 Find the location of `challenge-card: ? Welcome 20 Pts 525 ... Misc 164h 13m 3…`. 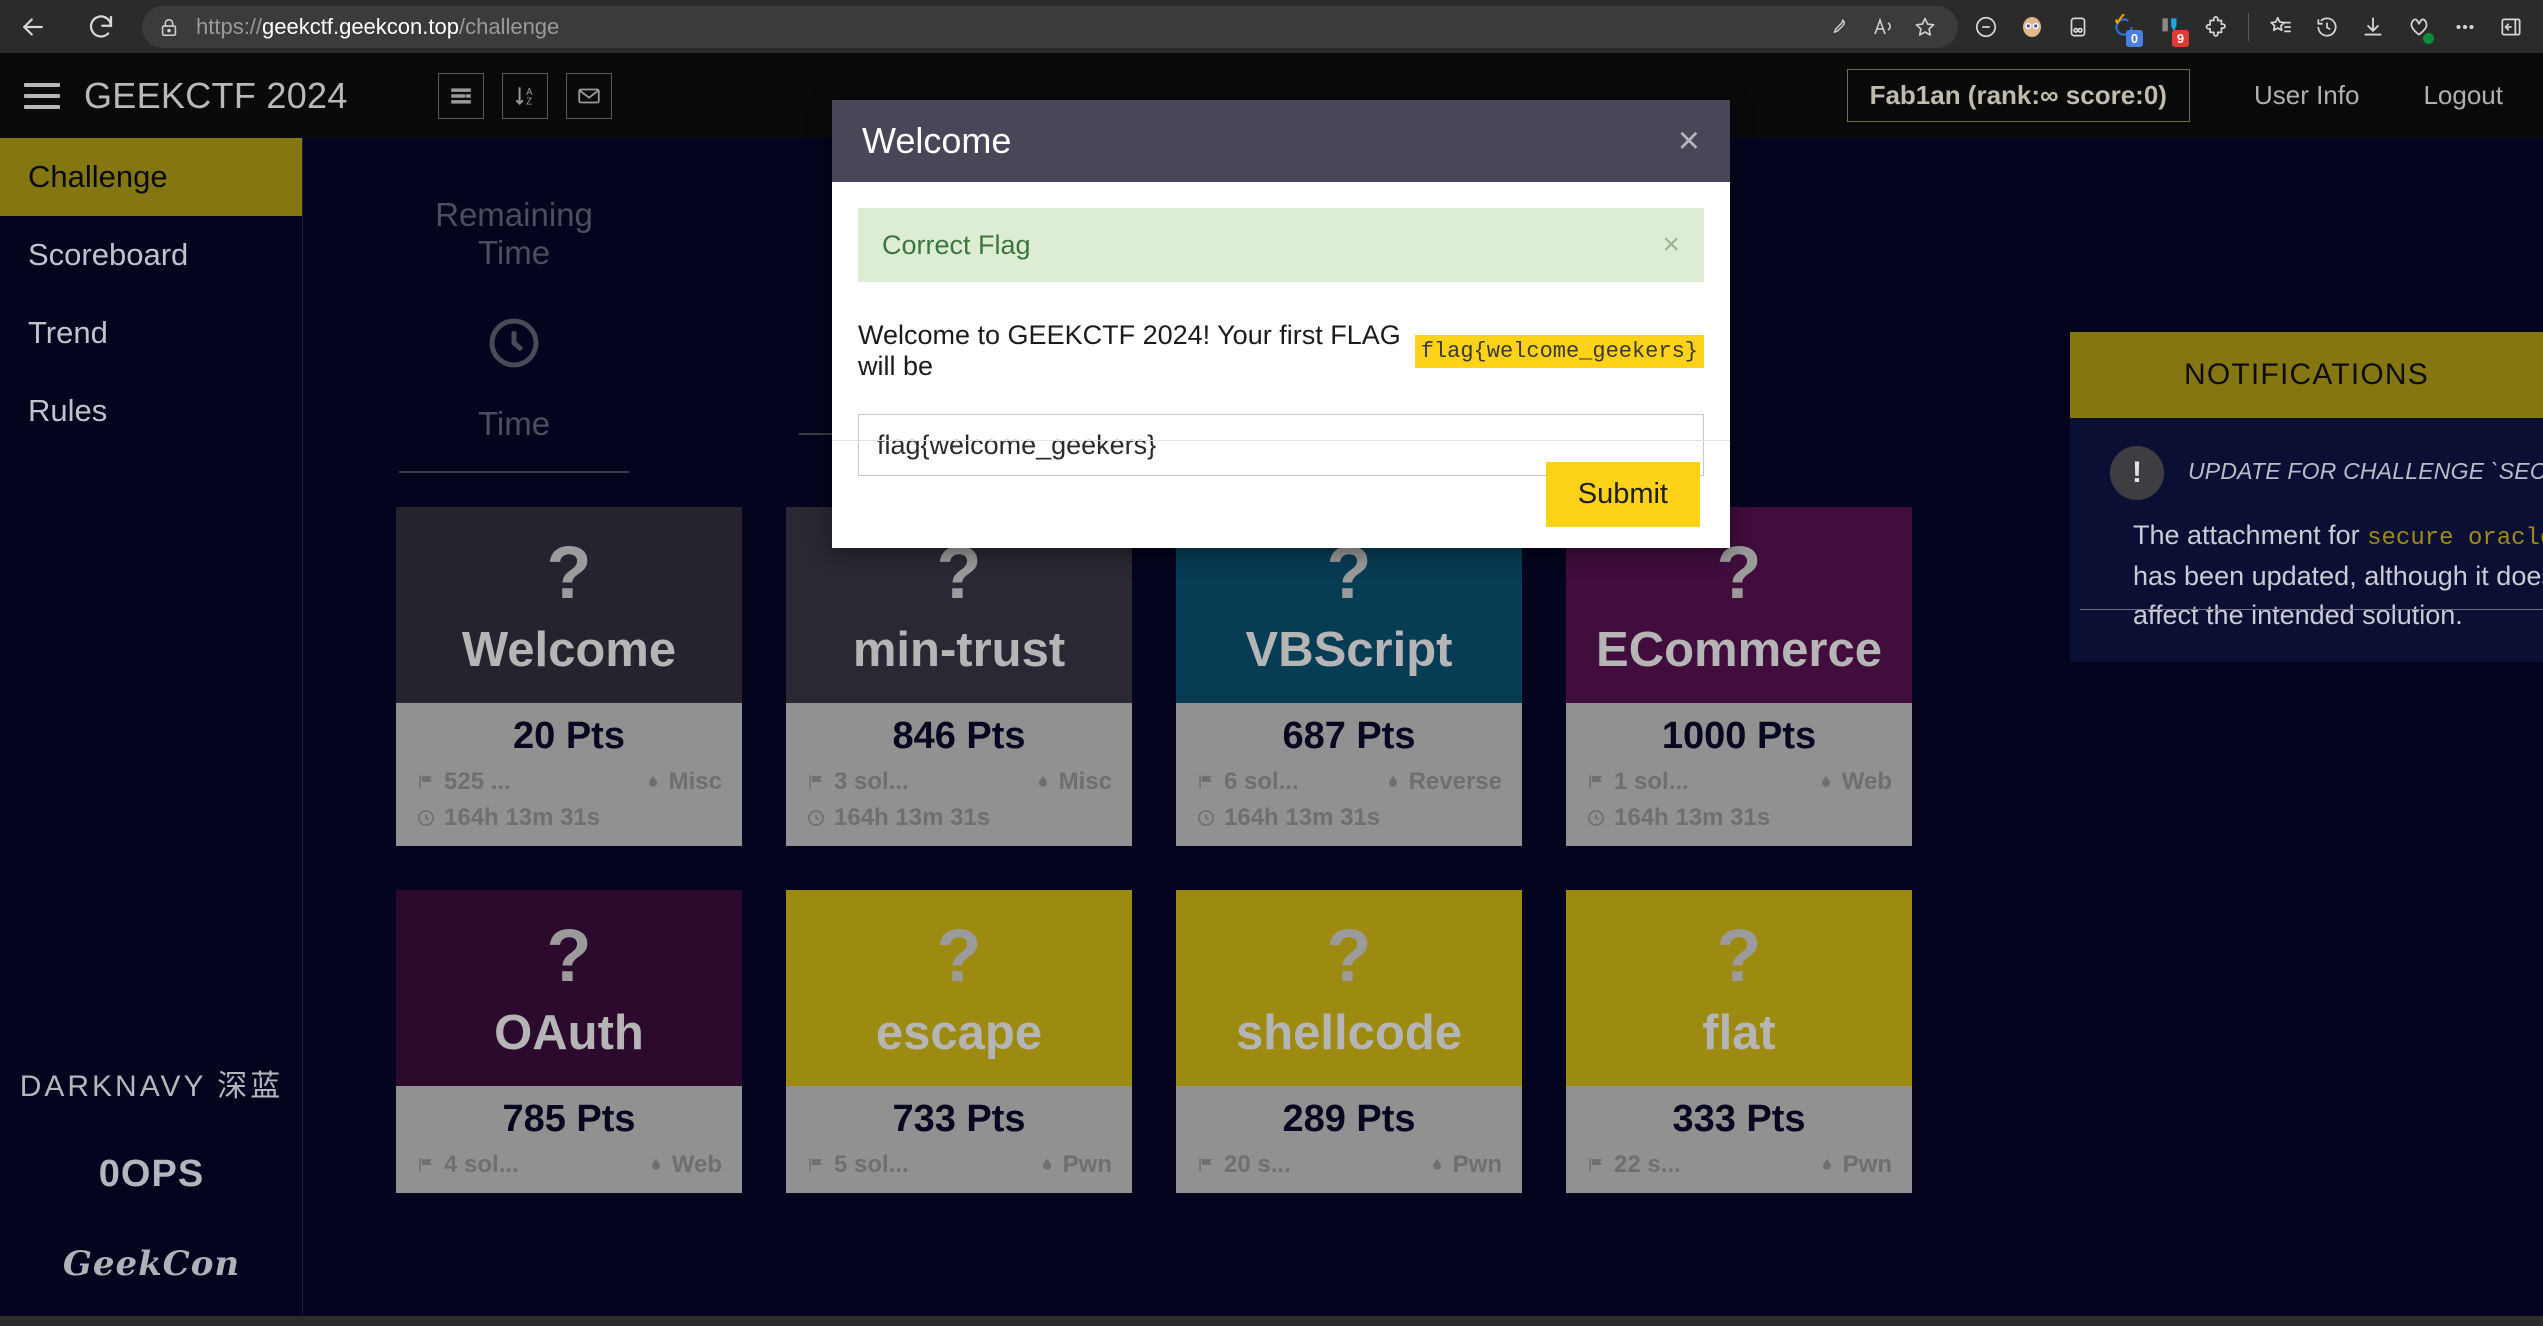

challenge-card: ? Welcome 20 Pts 525 ... Misc 164h 13m 3… is located at coordinates (569, 676).